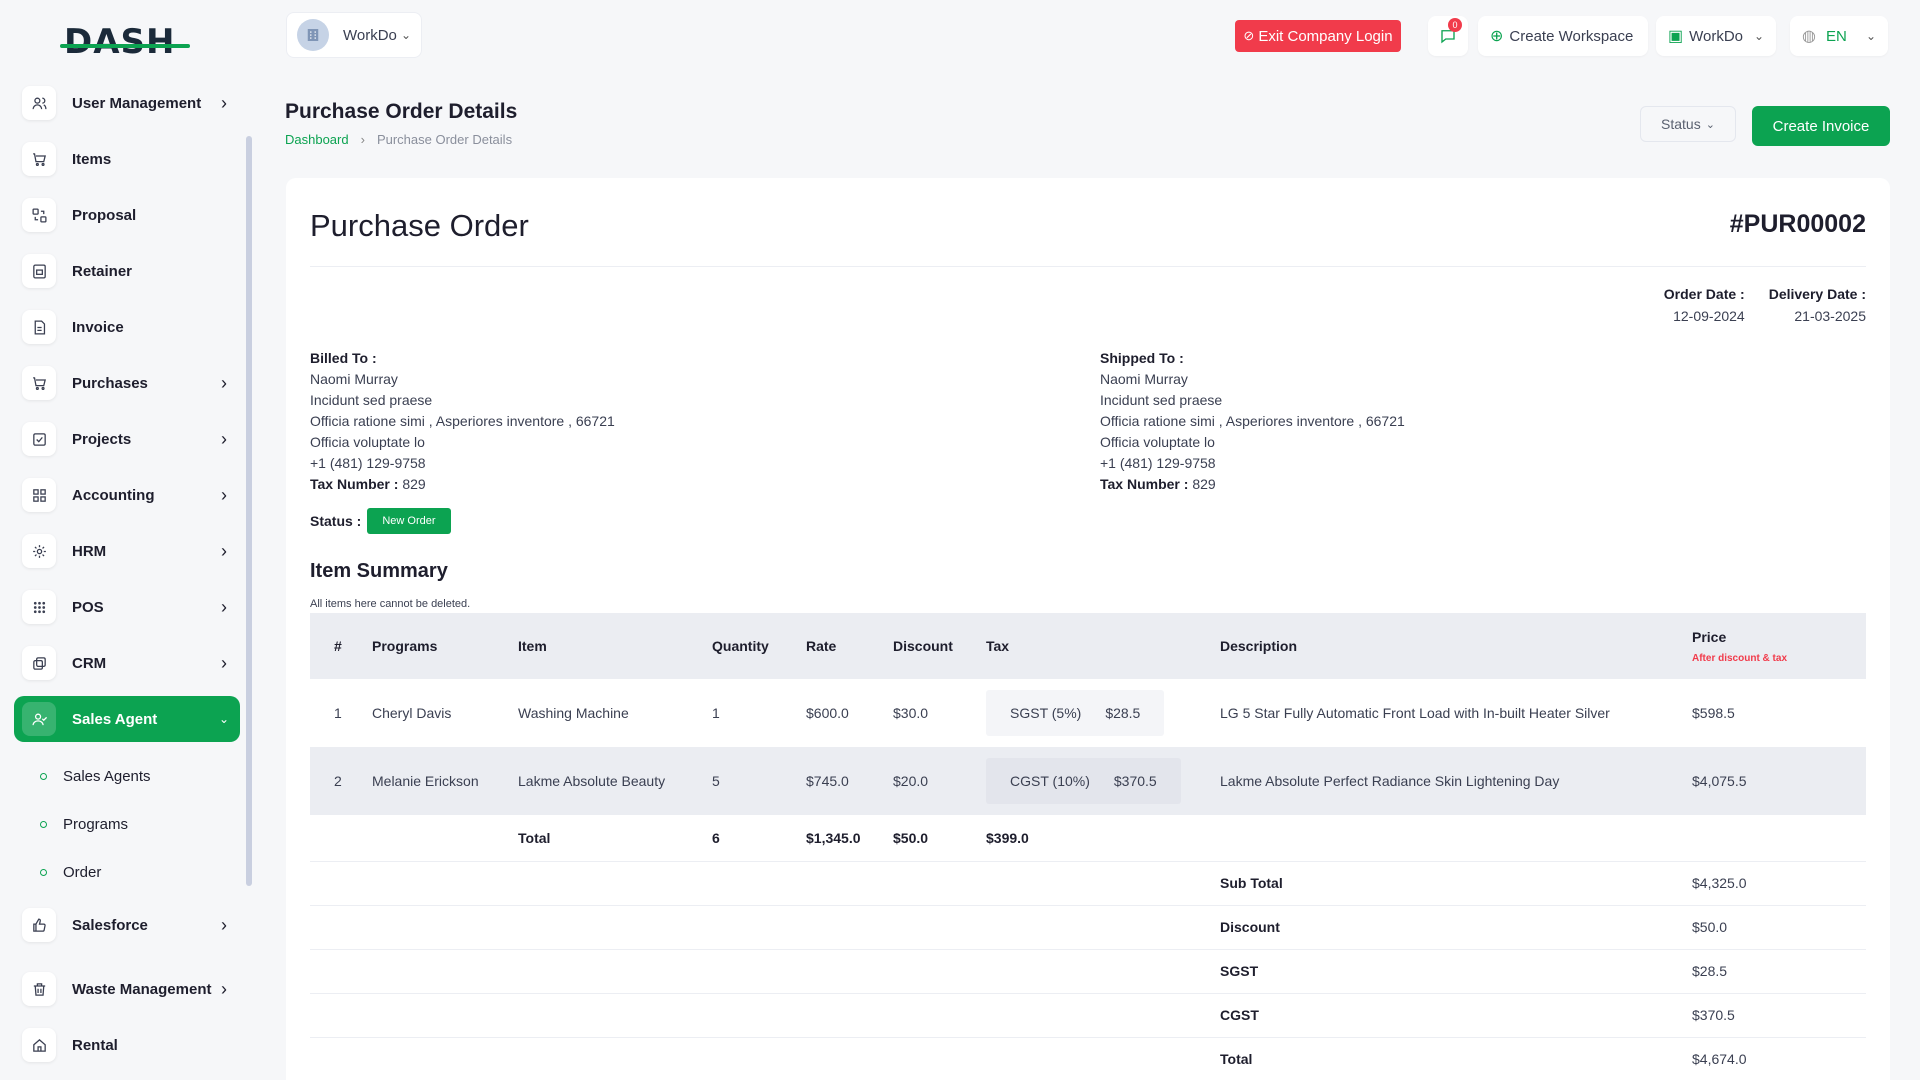 This screenshot has height=1080, width=1920. I want to click on delivery-date: Delivery Date : 21-03-2025, so click(1817, 305).